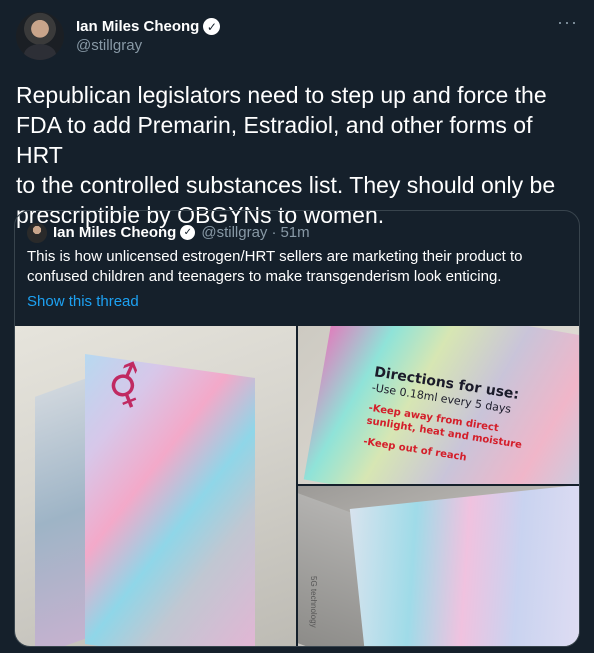 Image resolution: width=594 pixels, height=653 pixels. Describe the element at coordinates (297, 36) in the screenshot. I see `author-row: Ian Miles Cheong ✓ @stillgray` at that location.